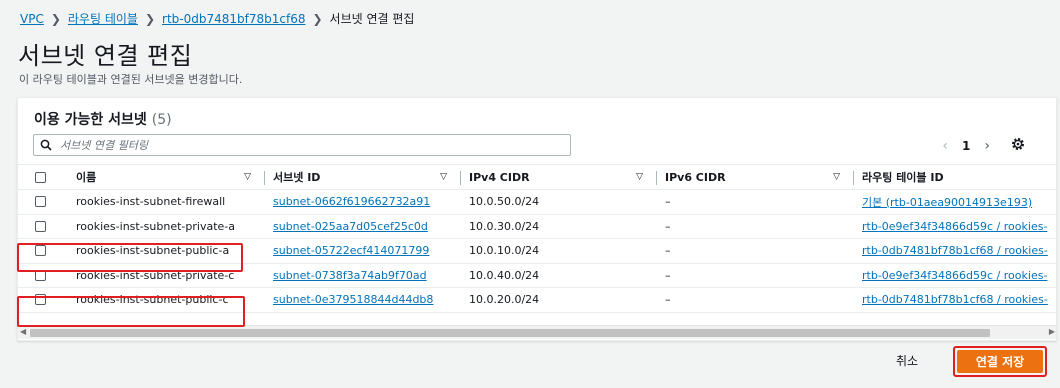 This screenshot has height=388, width=1060. Describe the element at coordinates (504, 300) in the screenshot. I see `ipv4-cidr: 10.0.20.0/24` at that location.